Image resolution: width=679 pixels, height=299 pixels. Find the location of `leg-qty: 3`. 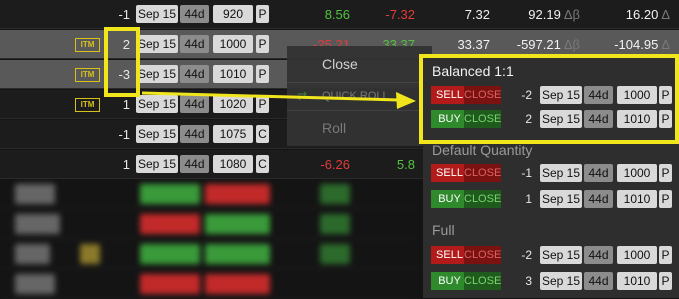

leg-qty: 3 is located at coordinates (528, 281).